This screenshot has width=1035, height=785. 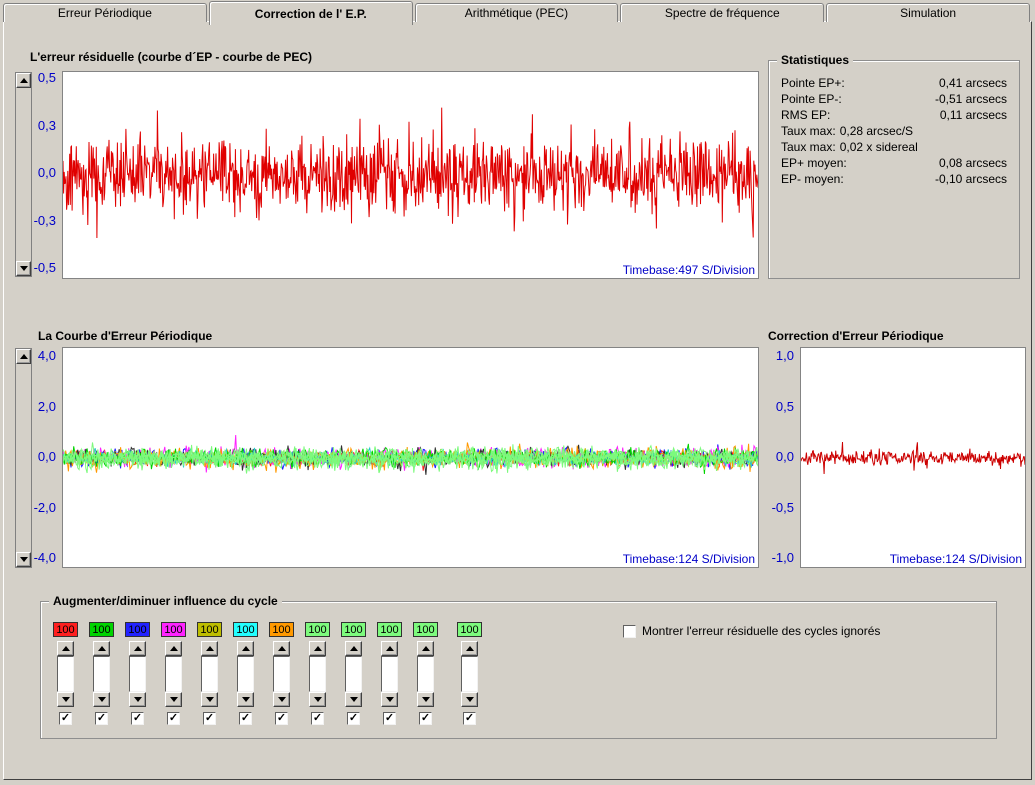 What do you see at coordinates (46, 125) in the screenshot?
I see `y-tick-label: 0,3` at bounding box center [46, 125].